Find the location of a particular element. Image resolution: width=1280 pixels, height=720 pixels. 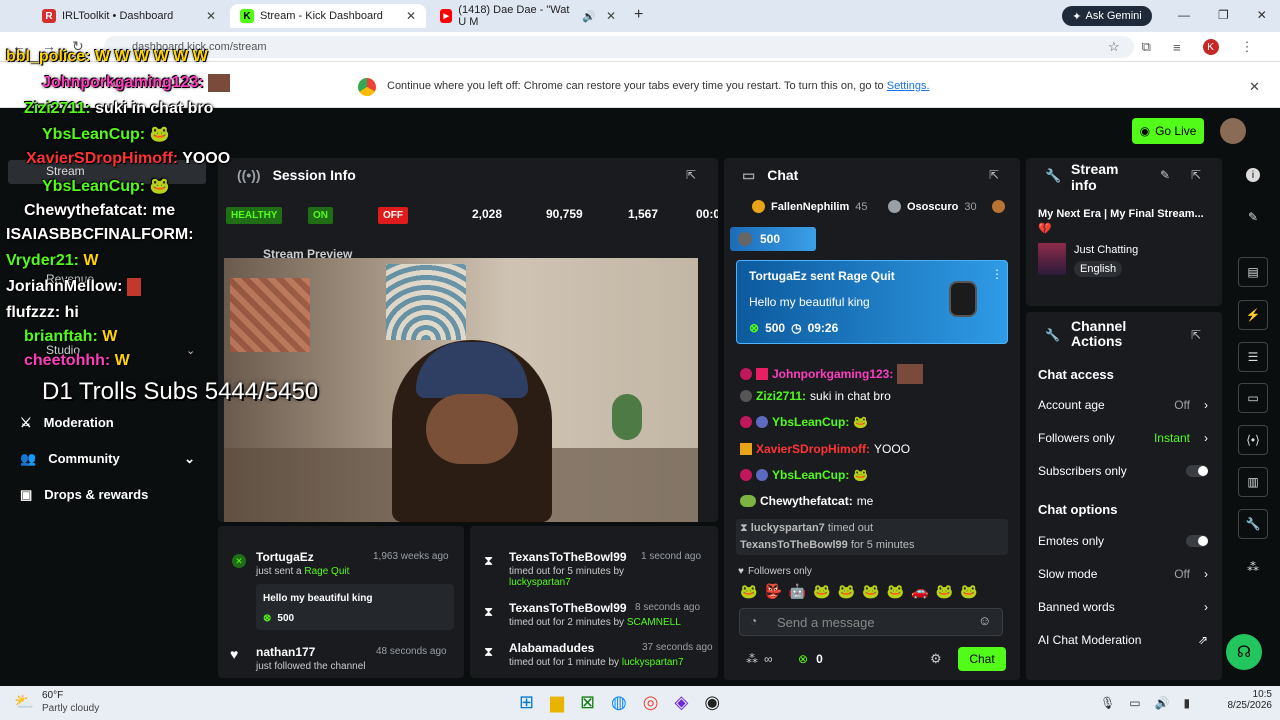

extensions-icon: ⧉ is located at coordinates (1146, 47).